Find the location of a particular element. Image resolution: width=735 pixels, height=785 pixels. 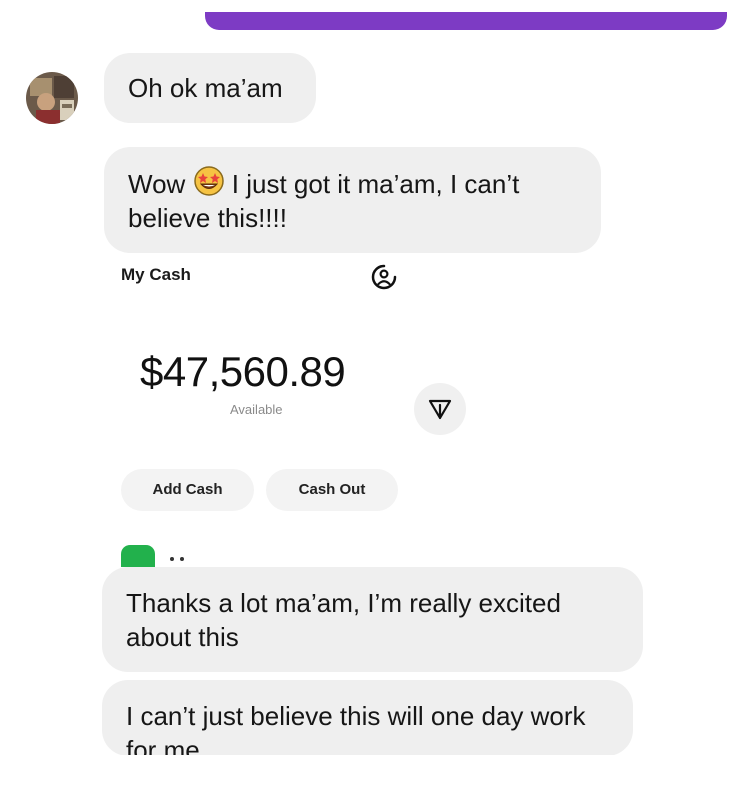

add-cash-button: Add Cash is located at coordinates (187, 490).